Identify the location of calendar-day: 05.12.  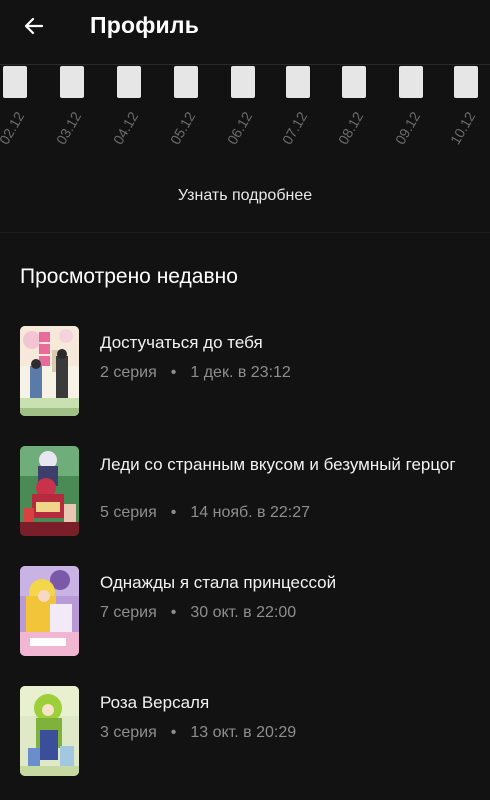
(197, 112).